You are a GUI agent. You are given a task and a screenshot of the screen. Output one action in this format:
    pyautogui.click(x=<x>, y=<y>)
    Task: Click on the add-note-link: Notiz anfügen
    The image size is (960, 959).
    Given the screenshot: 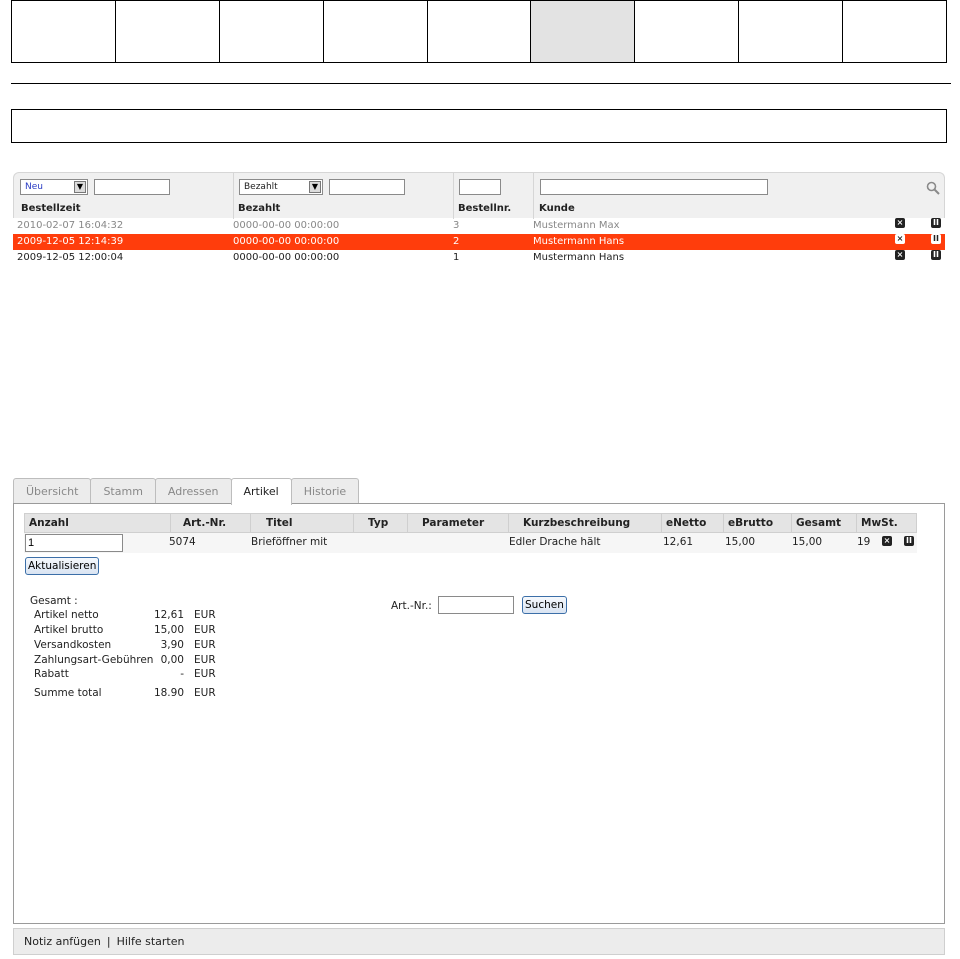 What is the action you would take?
    pyautogui.click(x=62, y=941)
    